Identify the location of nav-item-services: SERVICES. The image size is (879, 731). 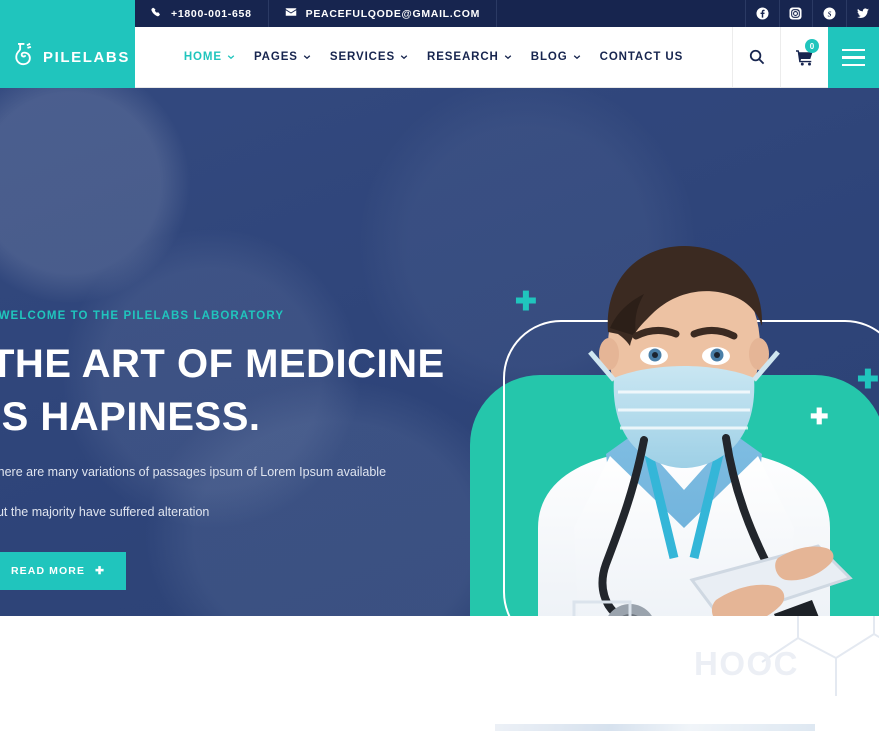
(369, 57).